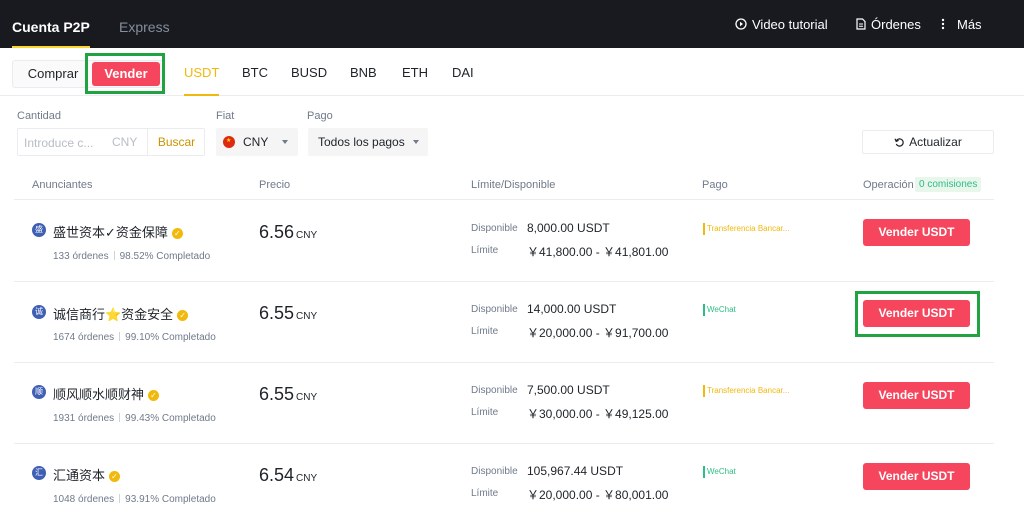  What do you see at coordinates (79, 475) in the screenshot?
I see `advertiser-name-text: 汇通资本` at bounding box center [79, 475].